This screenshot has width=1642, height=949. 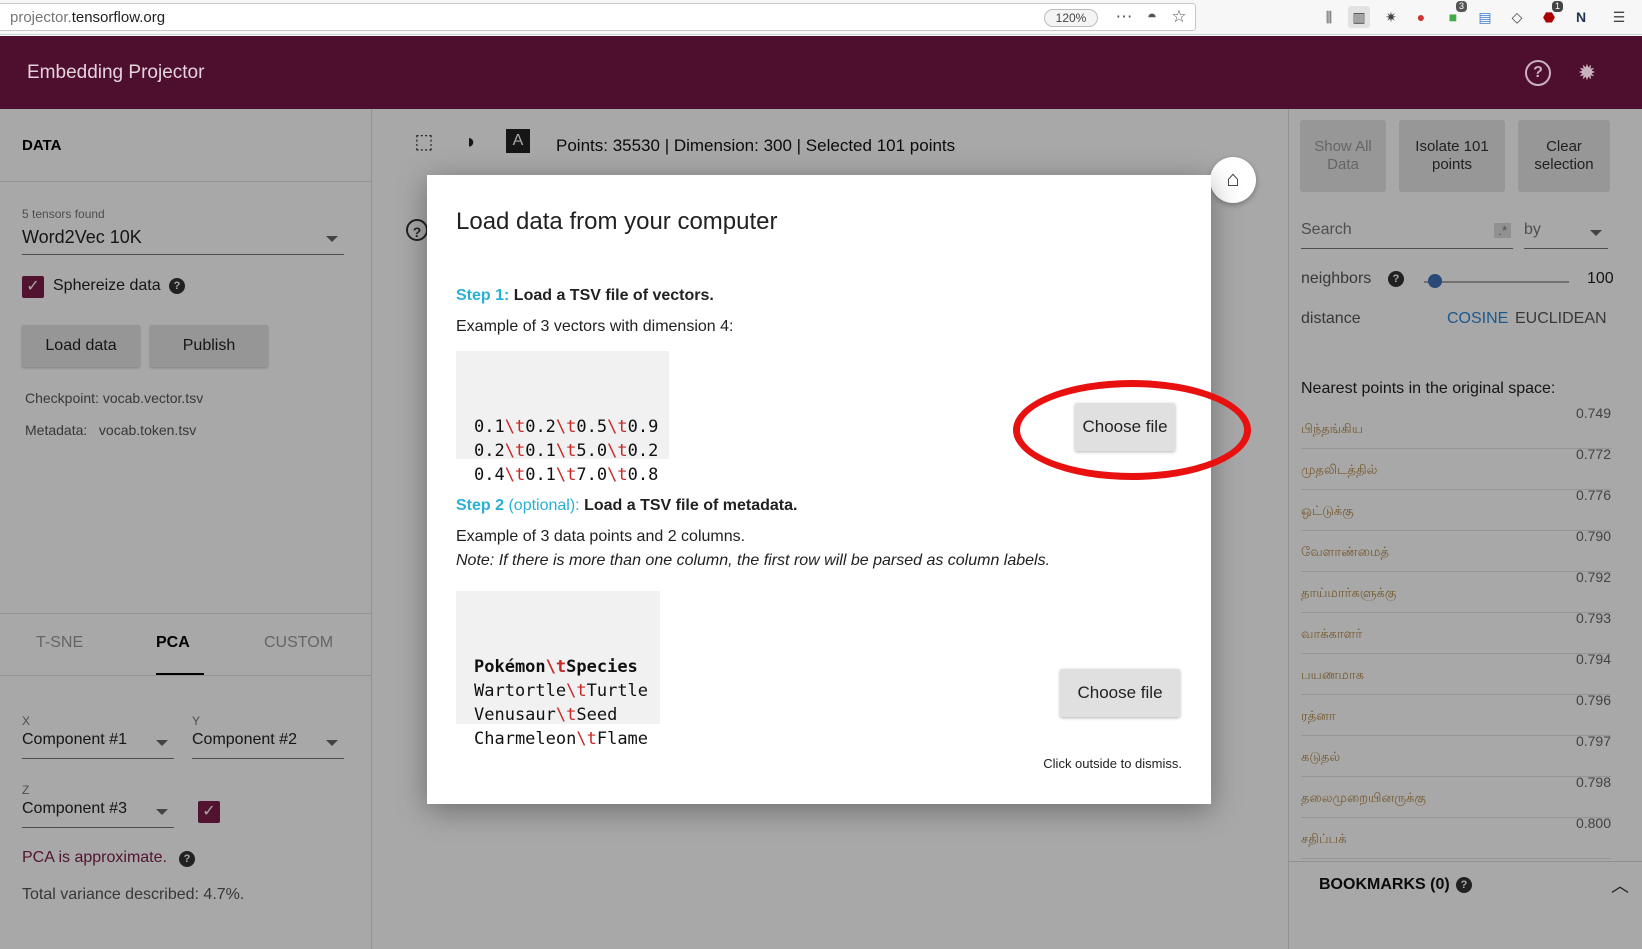 I want to click on code-cell: Species, so click(x=602, y=667).